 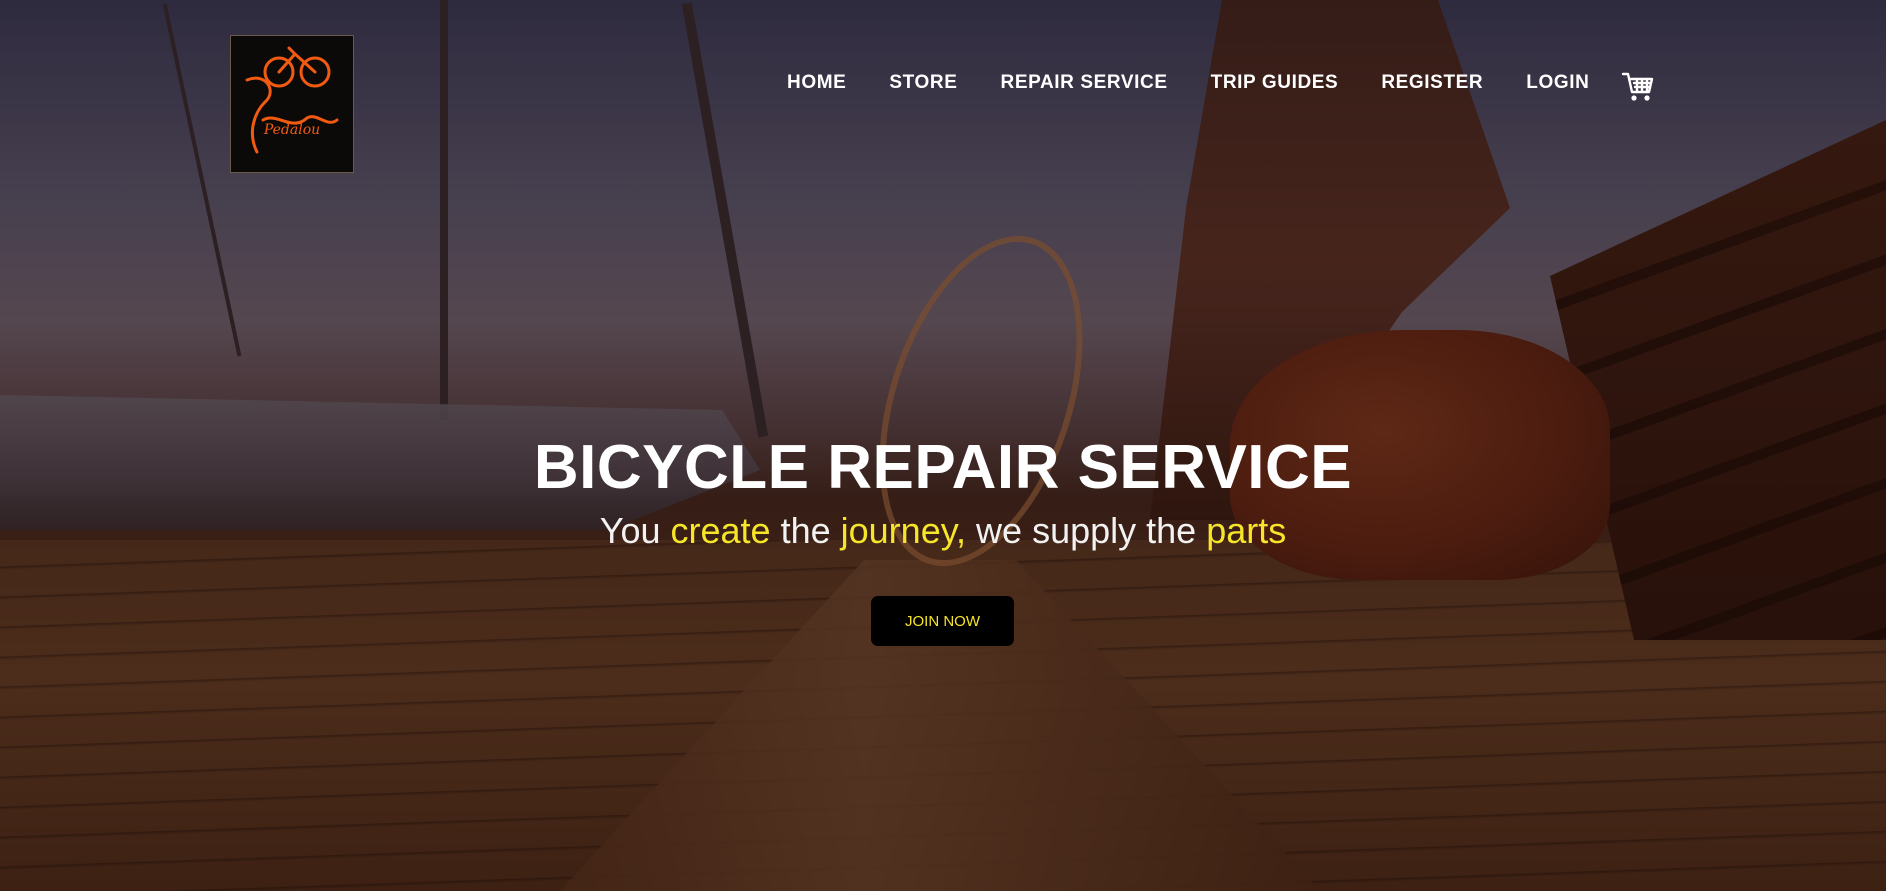 I want to click on tagline-highlight: create, so click(x=720, y=530).